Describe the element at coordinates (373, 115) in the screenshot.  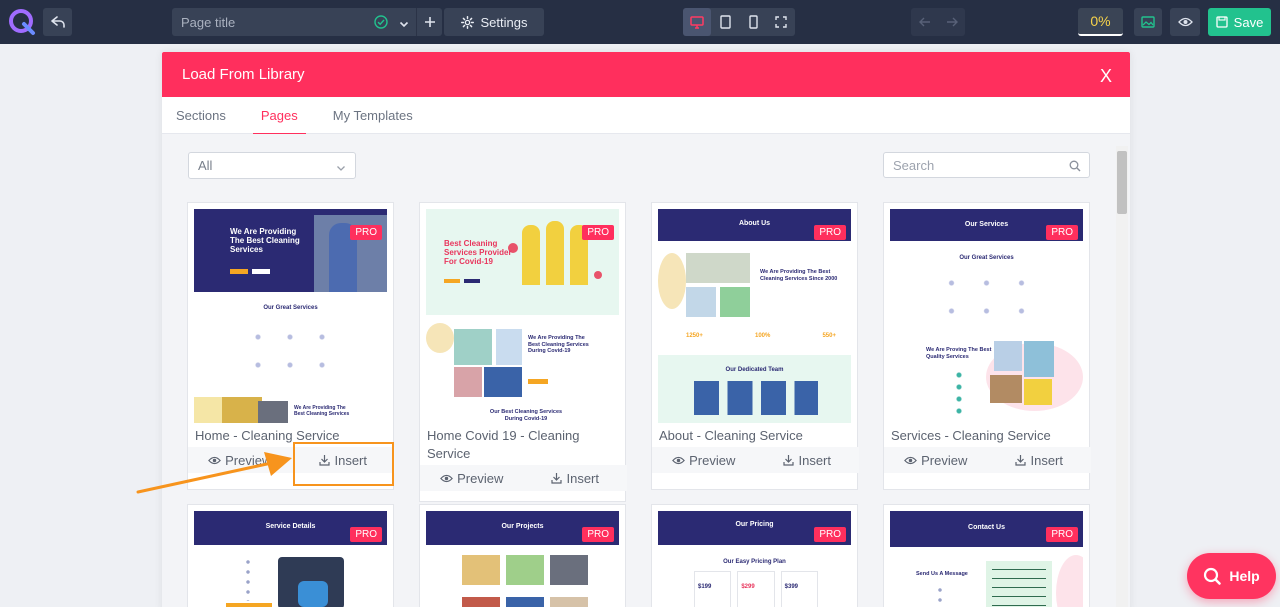
I see `tab-my-templates: My Templates` at that location.